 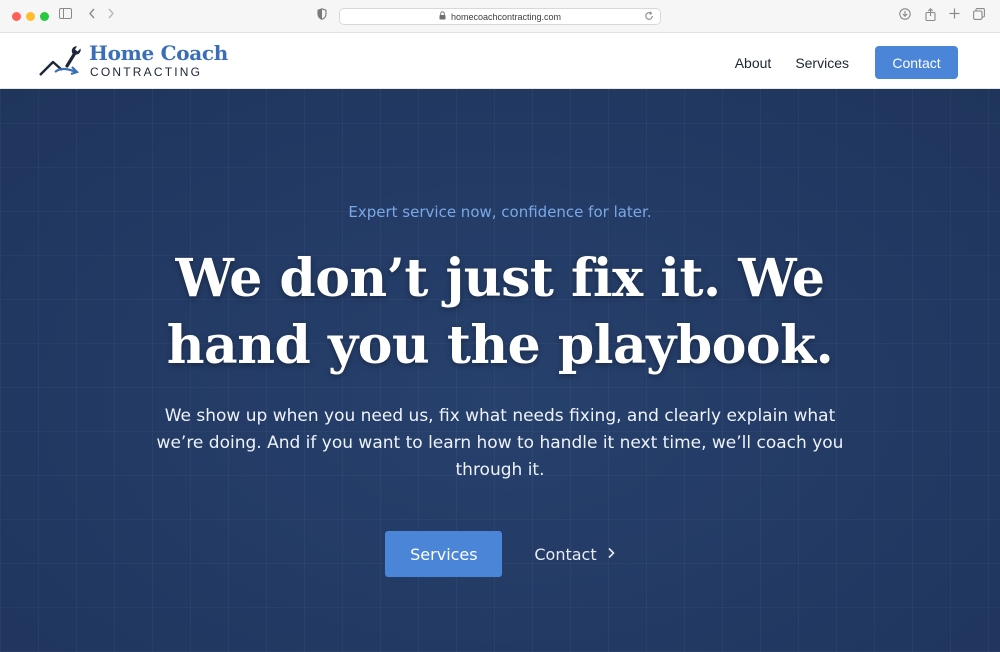 I want to click on browser-toolbar: homecoachcontracting.com, so click(x=500, y=16).